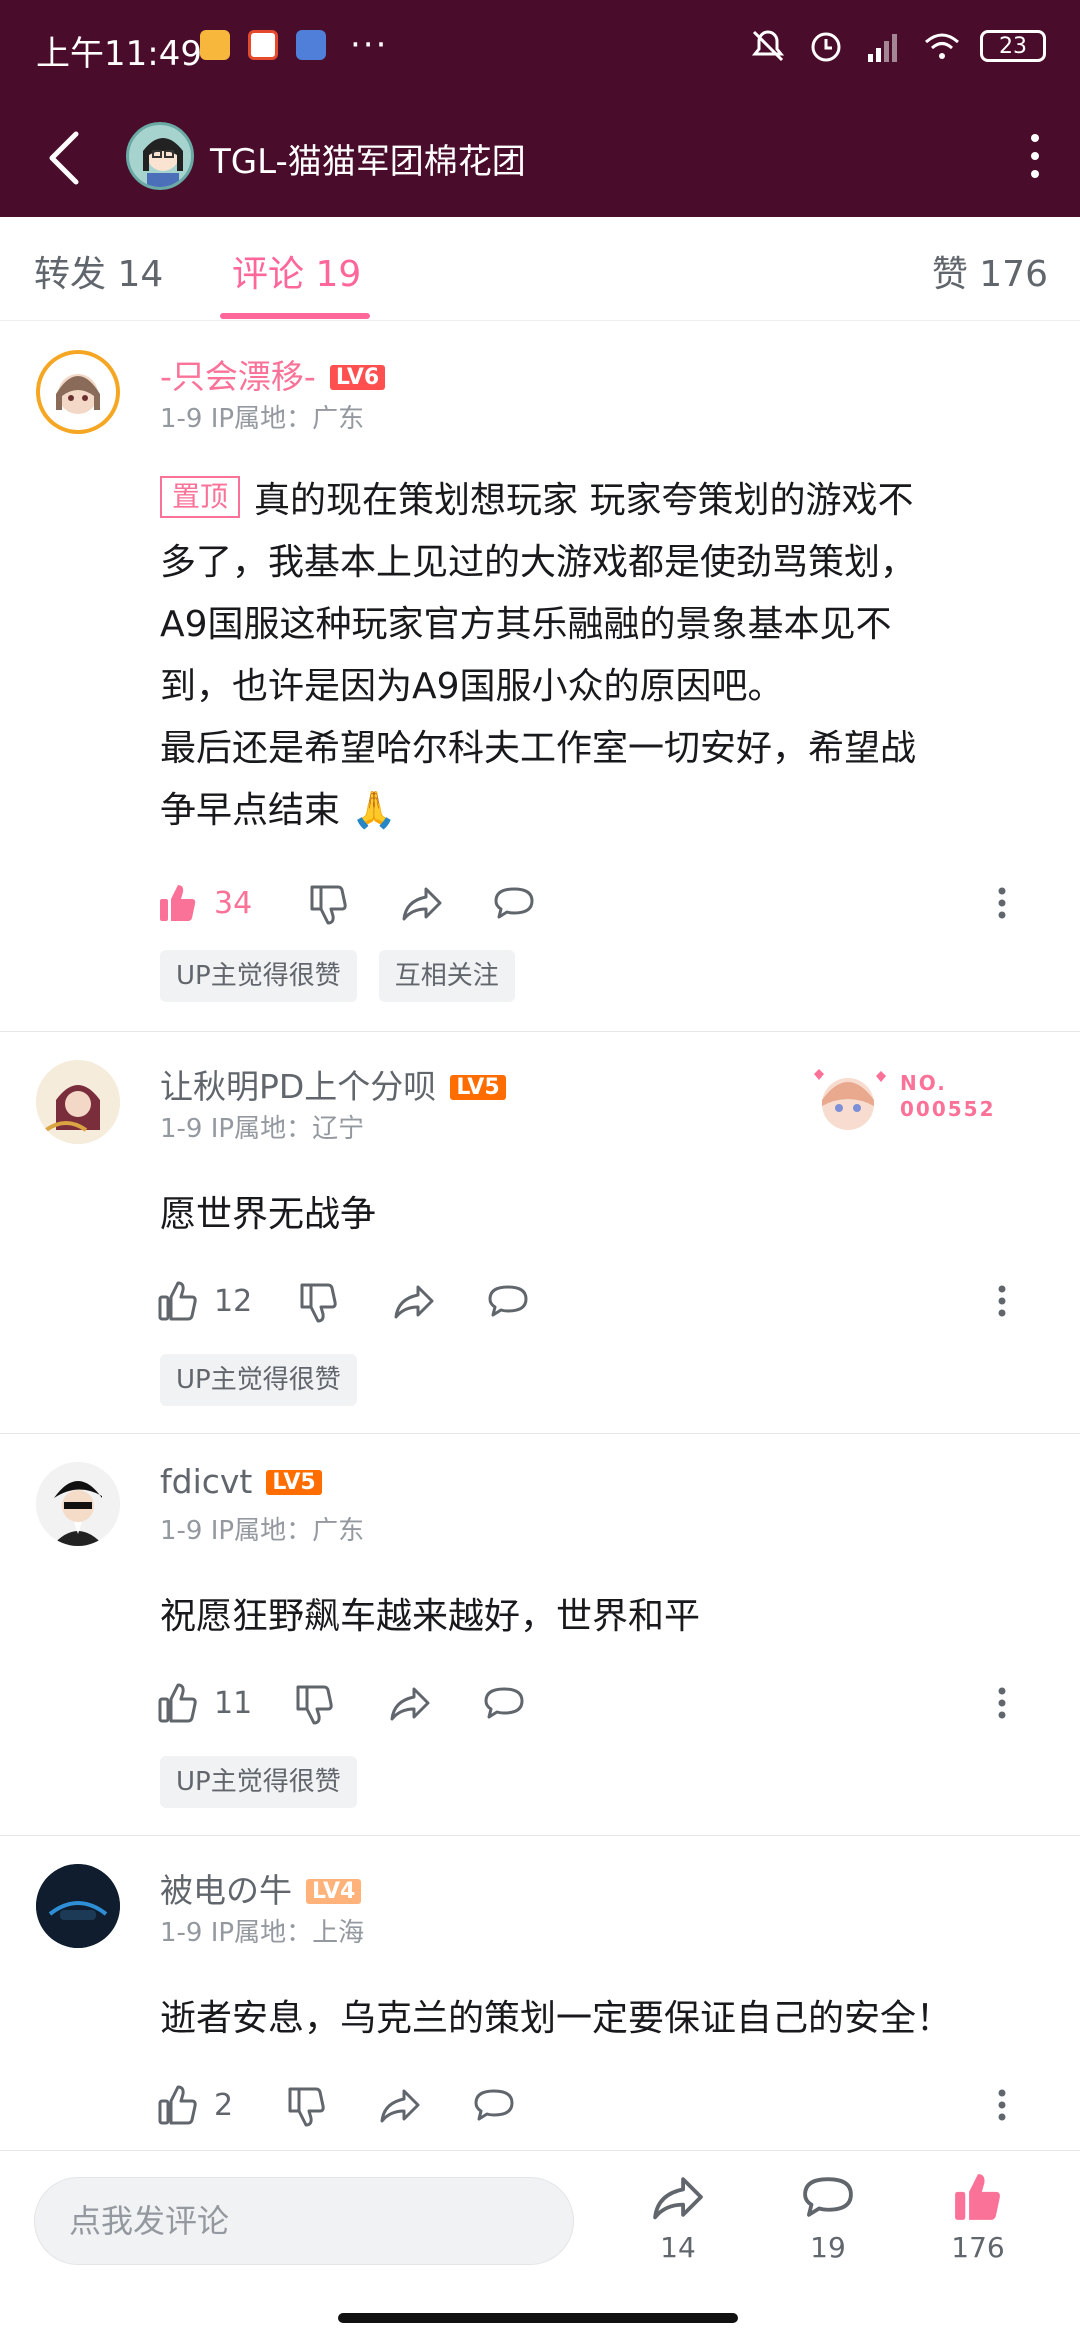 The width and height of the screenshot is (1080, 2340). I want to click on top-bar: 上午11:49 ··· 23 TGL-猫猫军团棉花团, so click(540, 108).